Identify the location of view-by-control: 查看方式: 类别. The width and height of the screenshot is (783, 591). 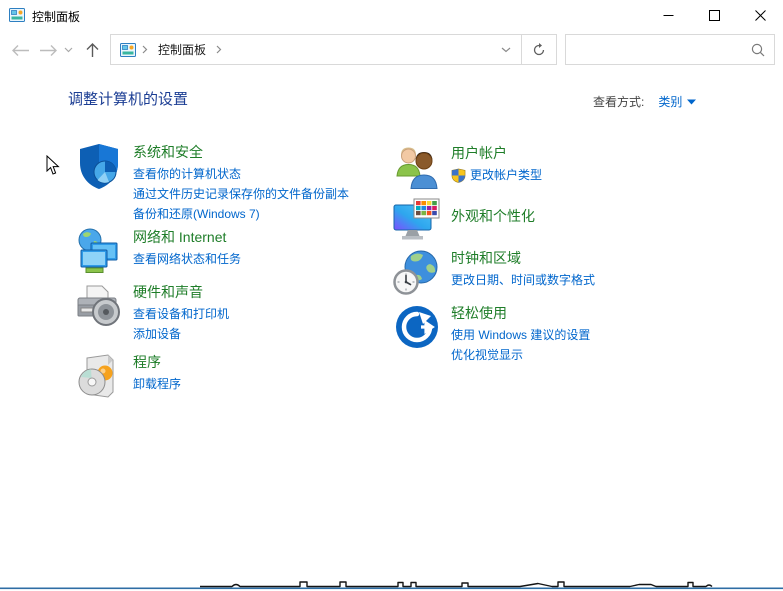
(645, 101).